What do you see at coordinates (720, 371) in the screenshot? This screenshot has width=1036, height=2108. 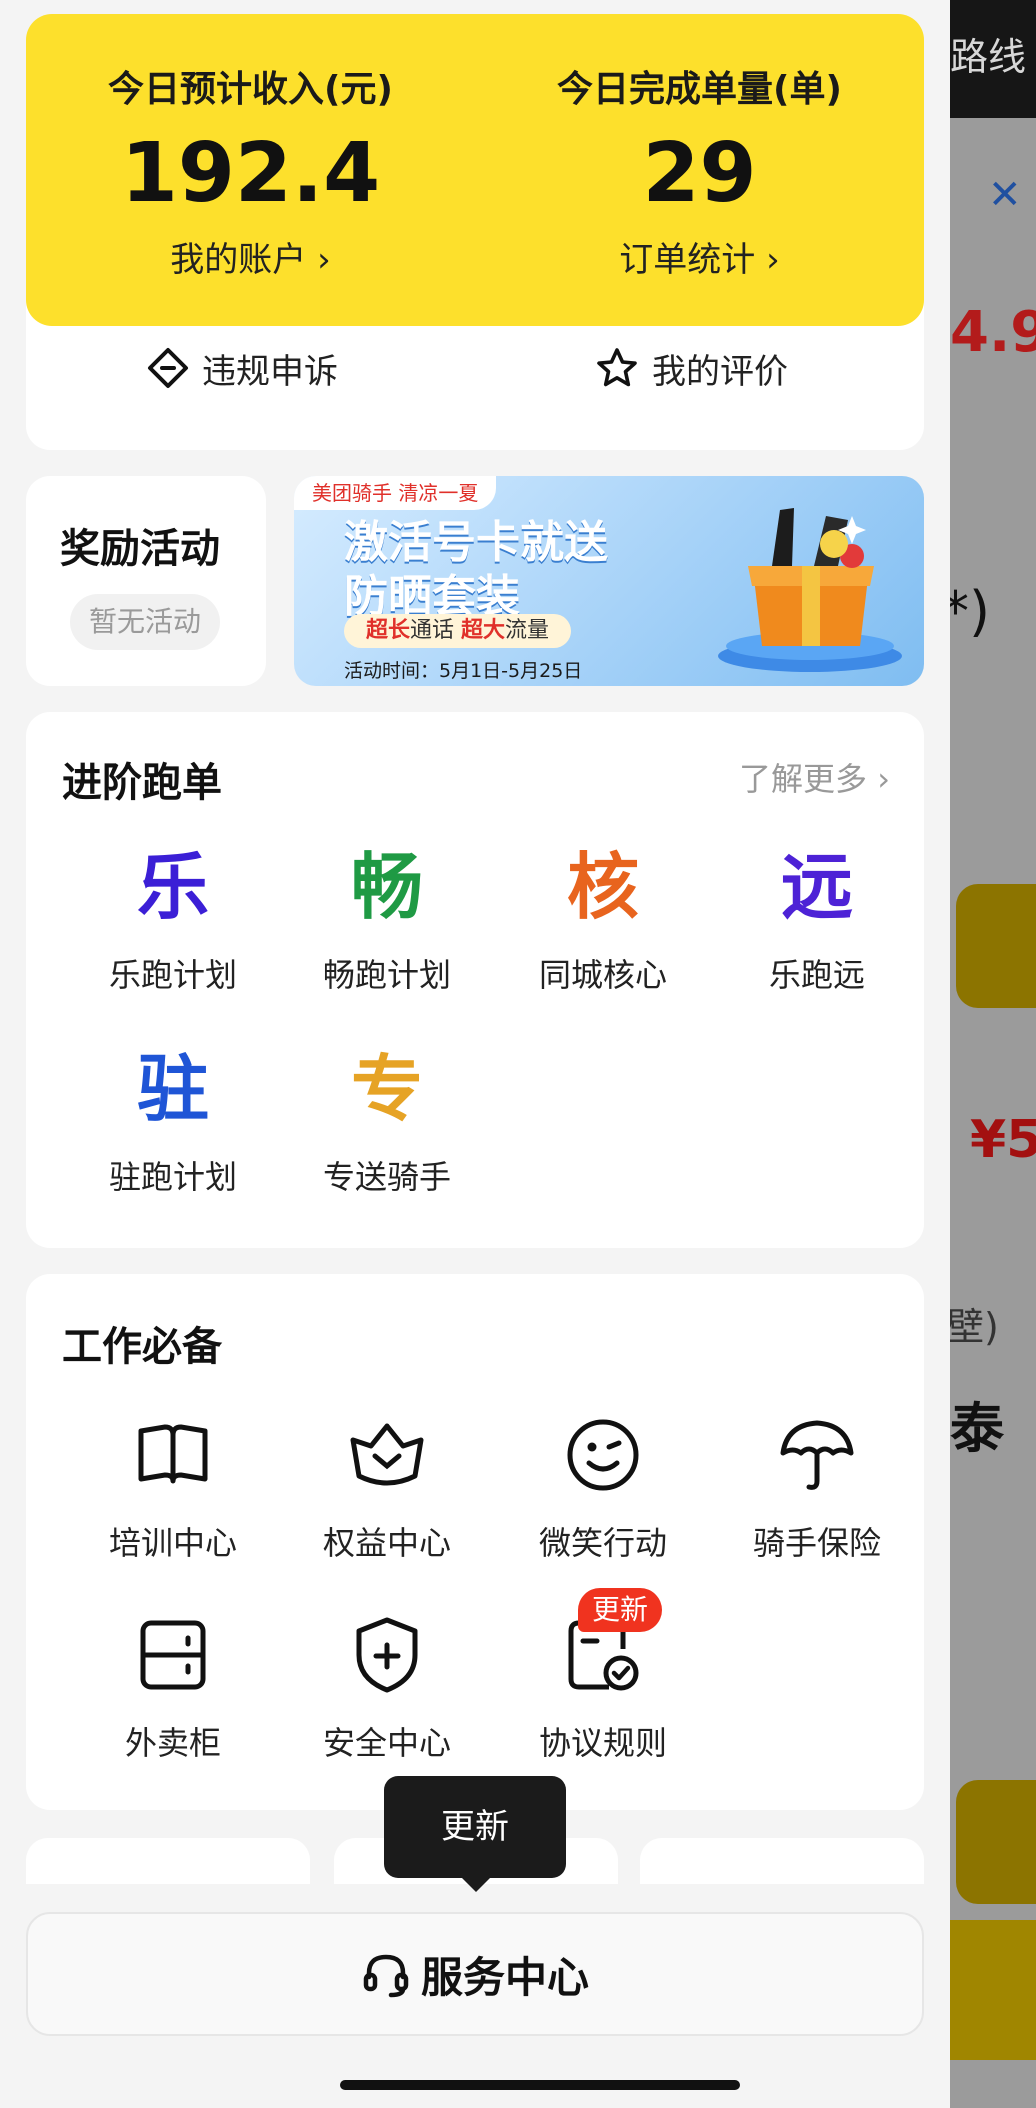 I see `reviews-label: 我的评价` at bounding box center [720, 371].